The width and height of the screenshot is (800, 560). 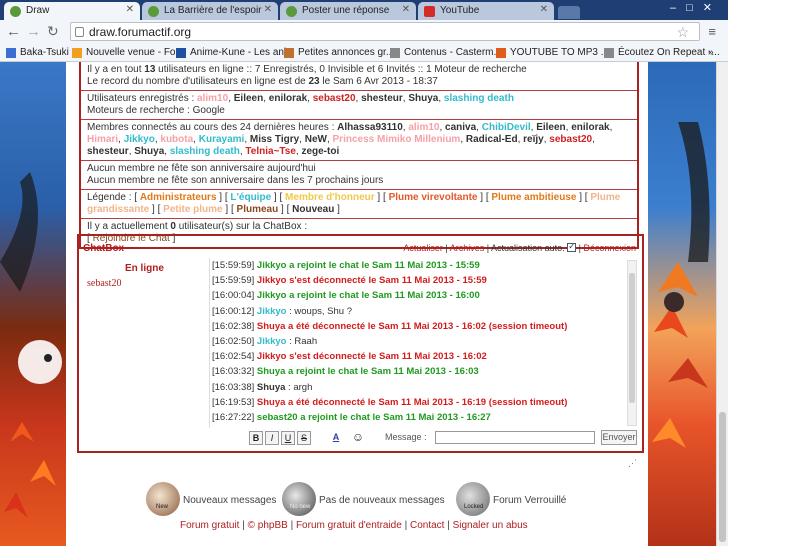 What do you see at coordinates (336, 438) in the screenshot?
I see `text-color-button: A` at bounding box center [336, 438].